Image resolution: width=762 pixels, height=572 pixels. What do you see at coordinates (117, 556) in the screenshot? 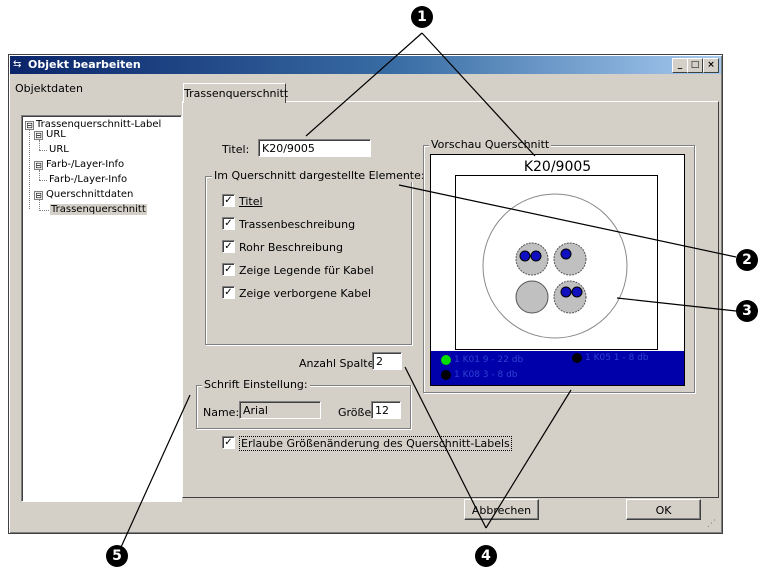
I see `annotation-marker-5: 5` at bounding box center [117, 556].